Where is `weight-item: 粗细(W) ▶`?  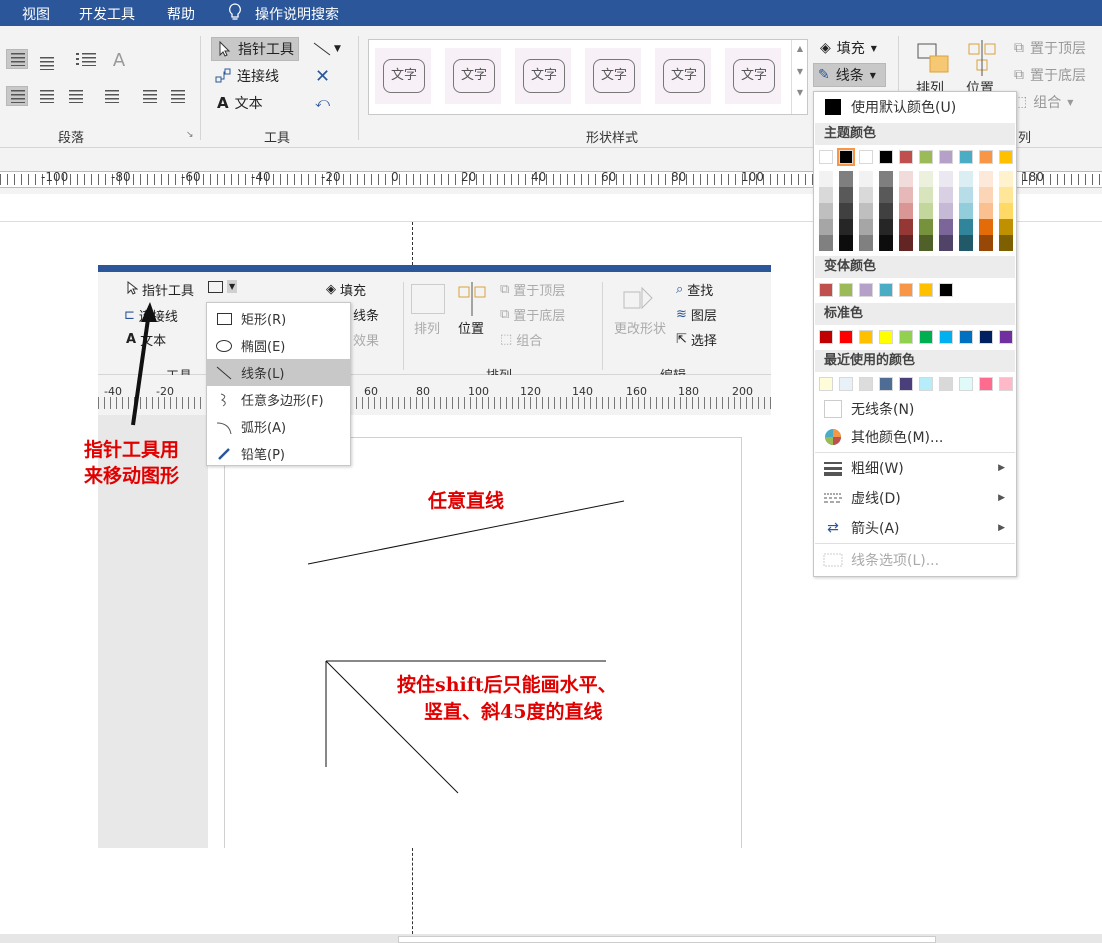
weight-item: 粗细(W) ▶ is located at coordinates (915, 468).